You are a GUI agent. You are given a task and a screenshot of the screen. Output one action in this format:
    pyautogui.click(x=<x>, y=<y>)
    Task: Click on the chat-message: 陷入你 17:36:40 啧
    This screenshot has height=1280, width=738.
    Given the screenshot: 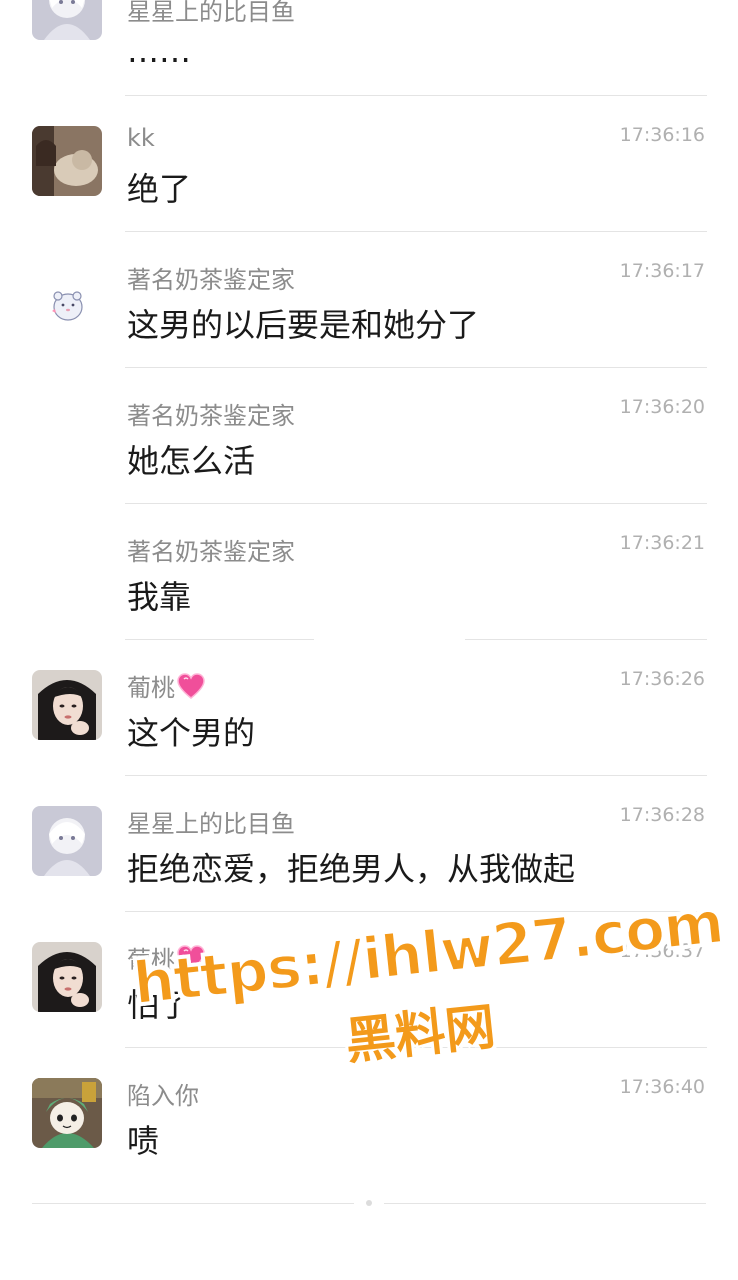 What is the action you would take?
    pyautogui.click(x=369, y=1120)
    